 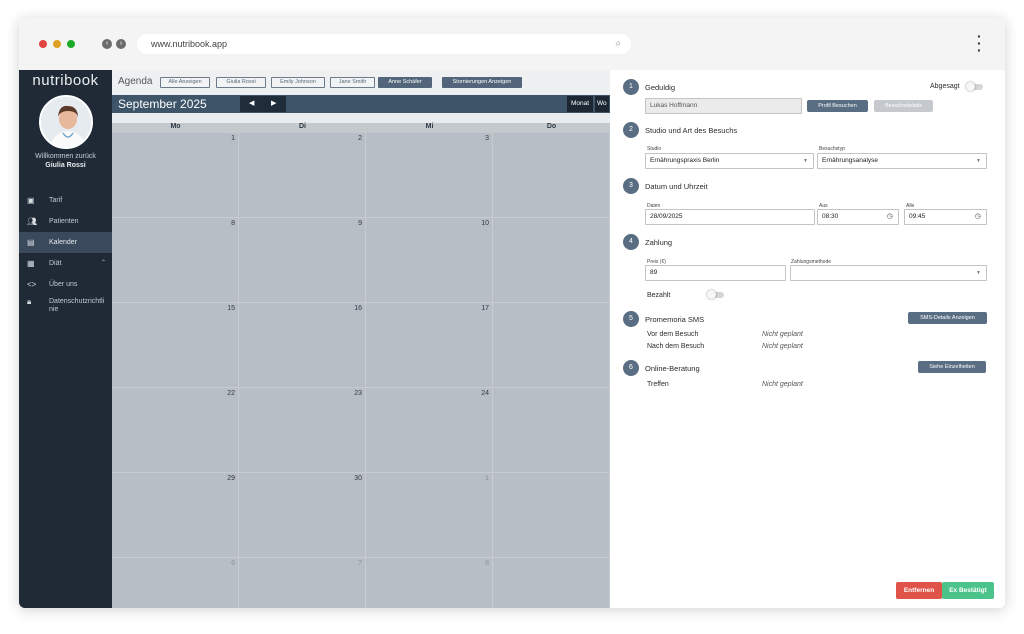 I want to click on sidebar-item-uber-uns: <> Über uns, so click(x=65, y=284).